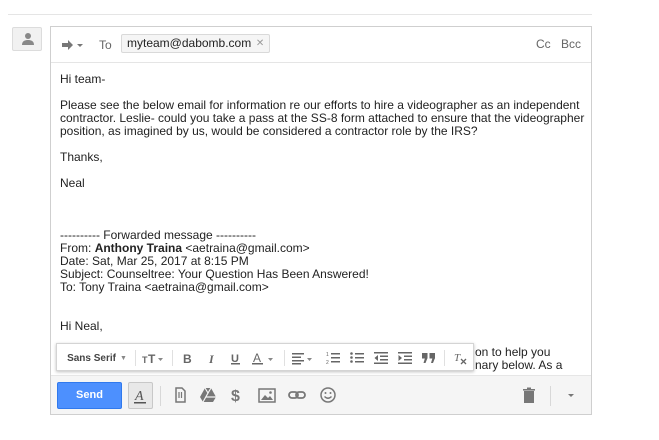  Describe the element at coordinates (247, 248) in the screenshot. I see `from-email: <aetraina@gmail.com>` at that location.